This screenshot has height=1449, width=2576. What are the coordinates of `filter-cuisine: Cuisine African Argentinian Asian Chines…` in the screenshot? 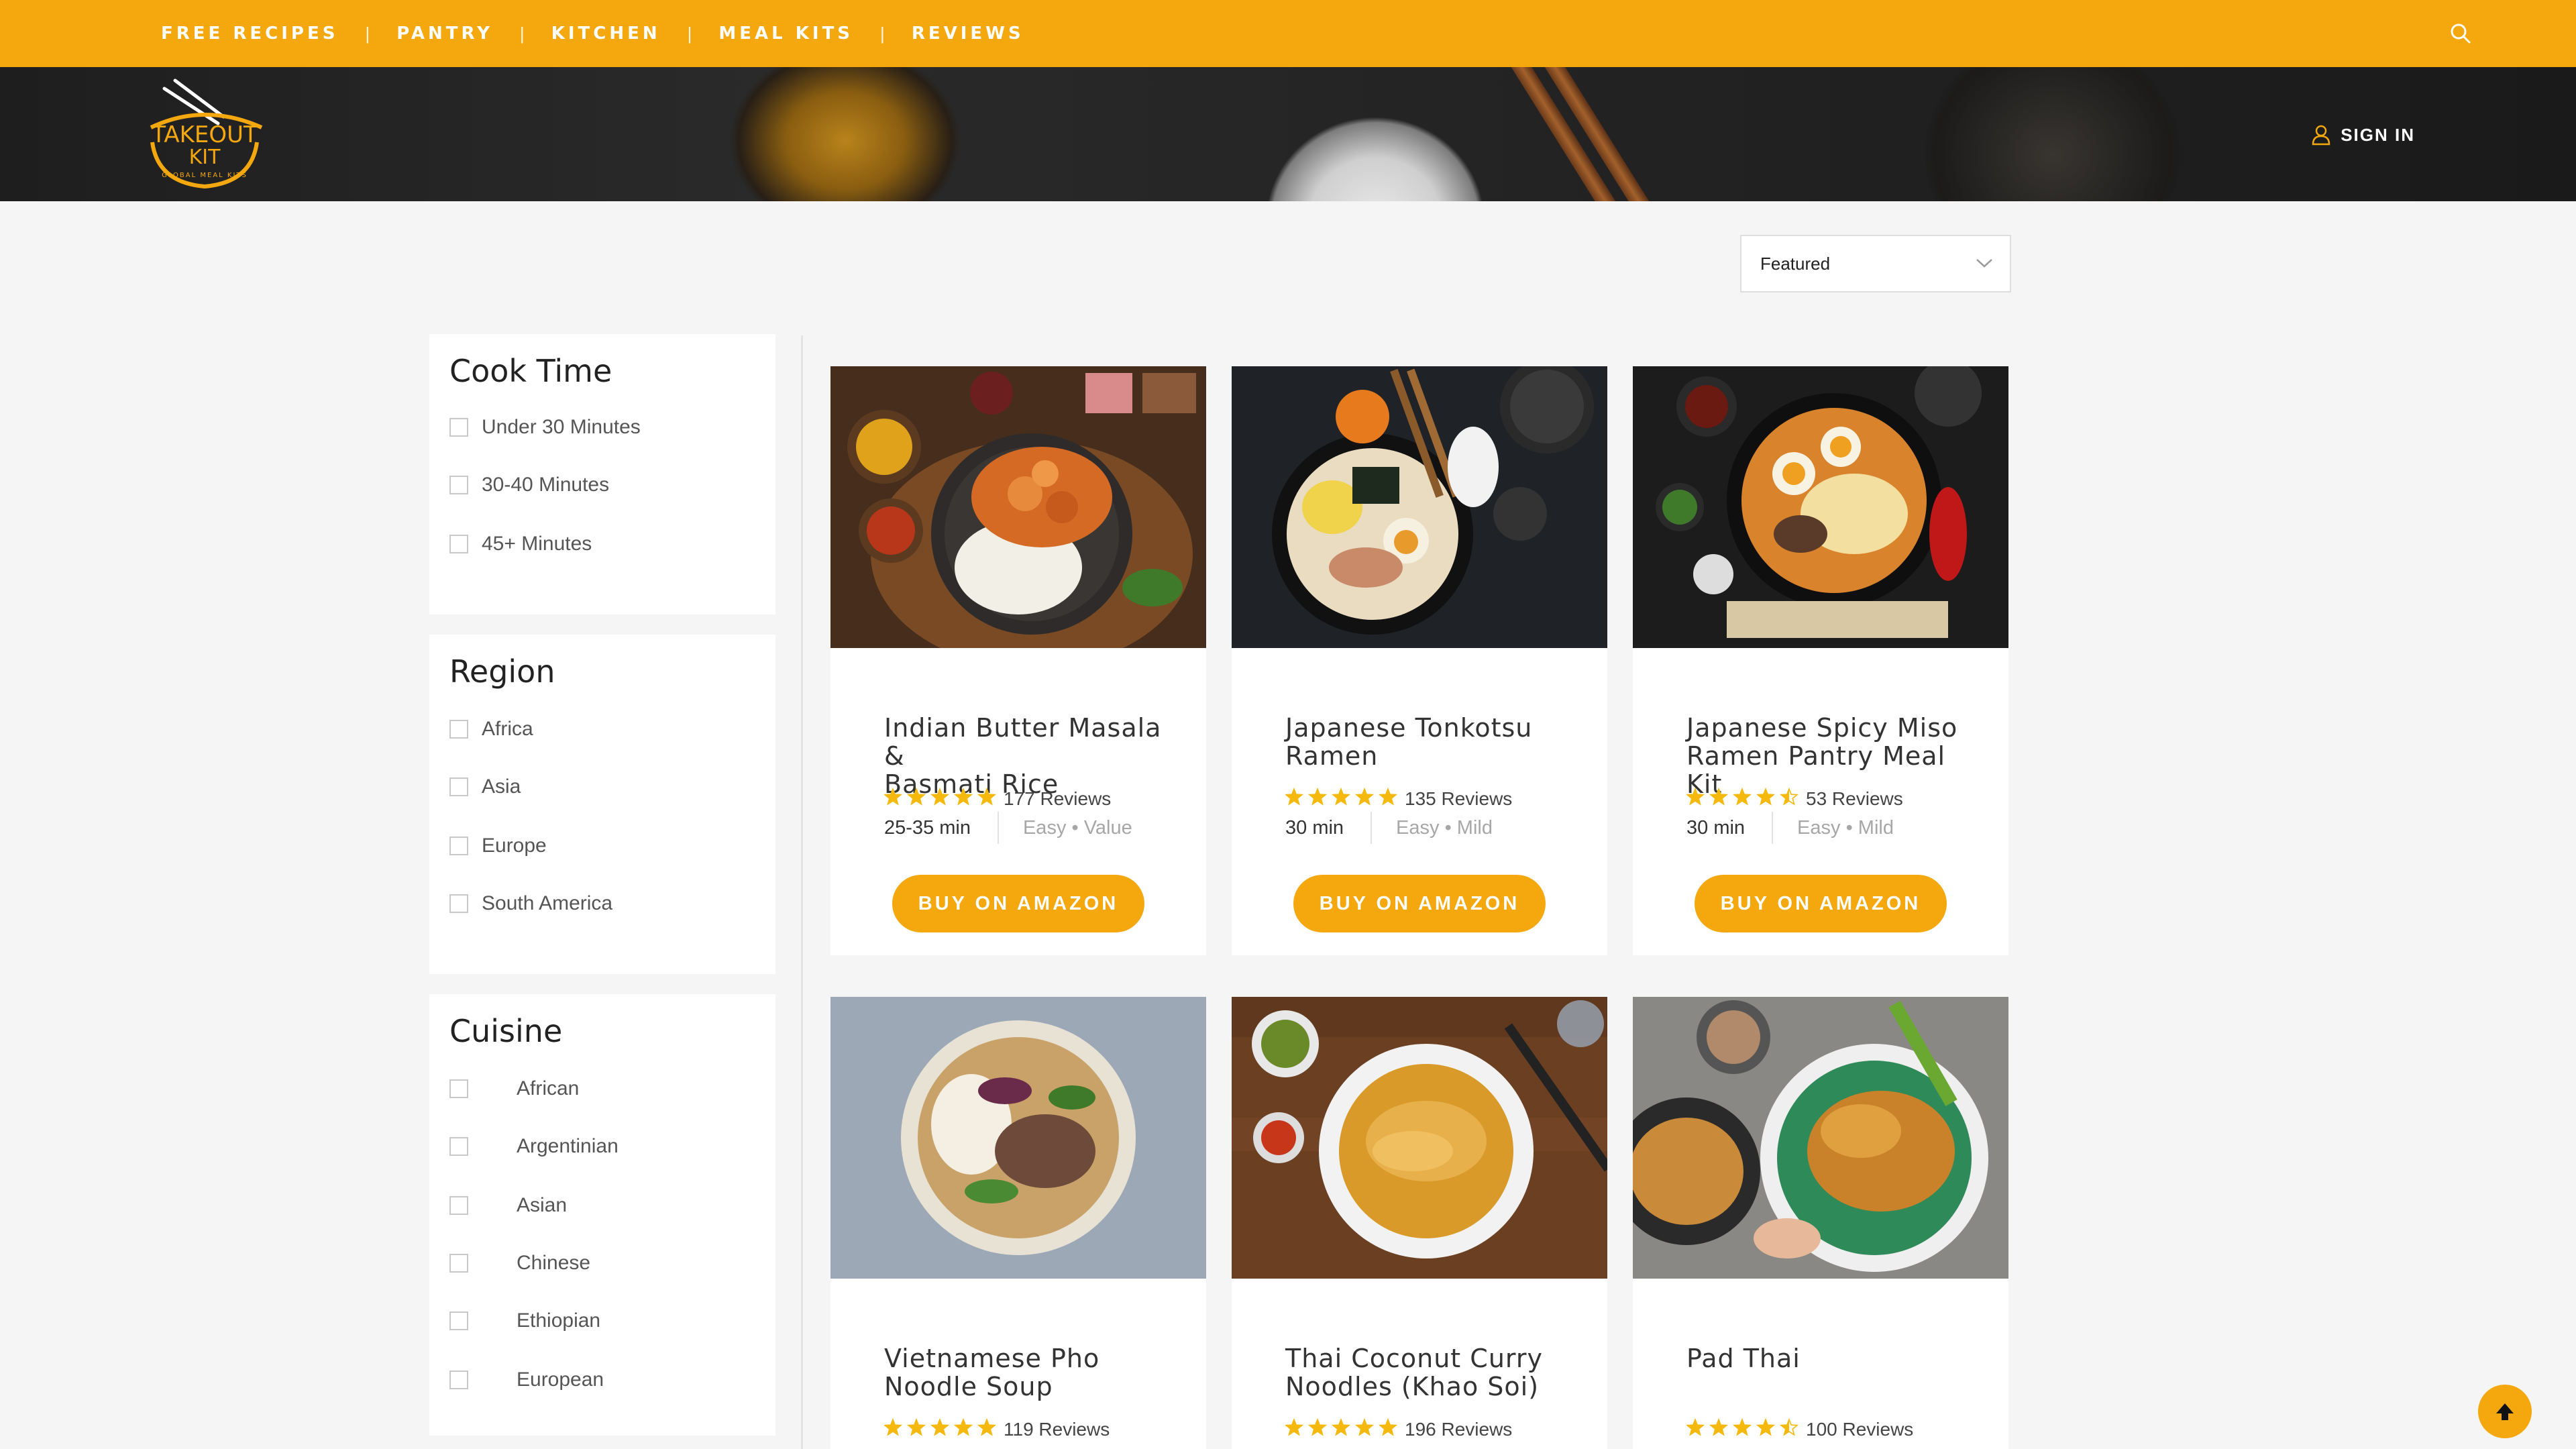 It's located at (602, 1215).